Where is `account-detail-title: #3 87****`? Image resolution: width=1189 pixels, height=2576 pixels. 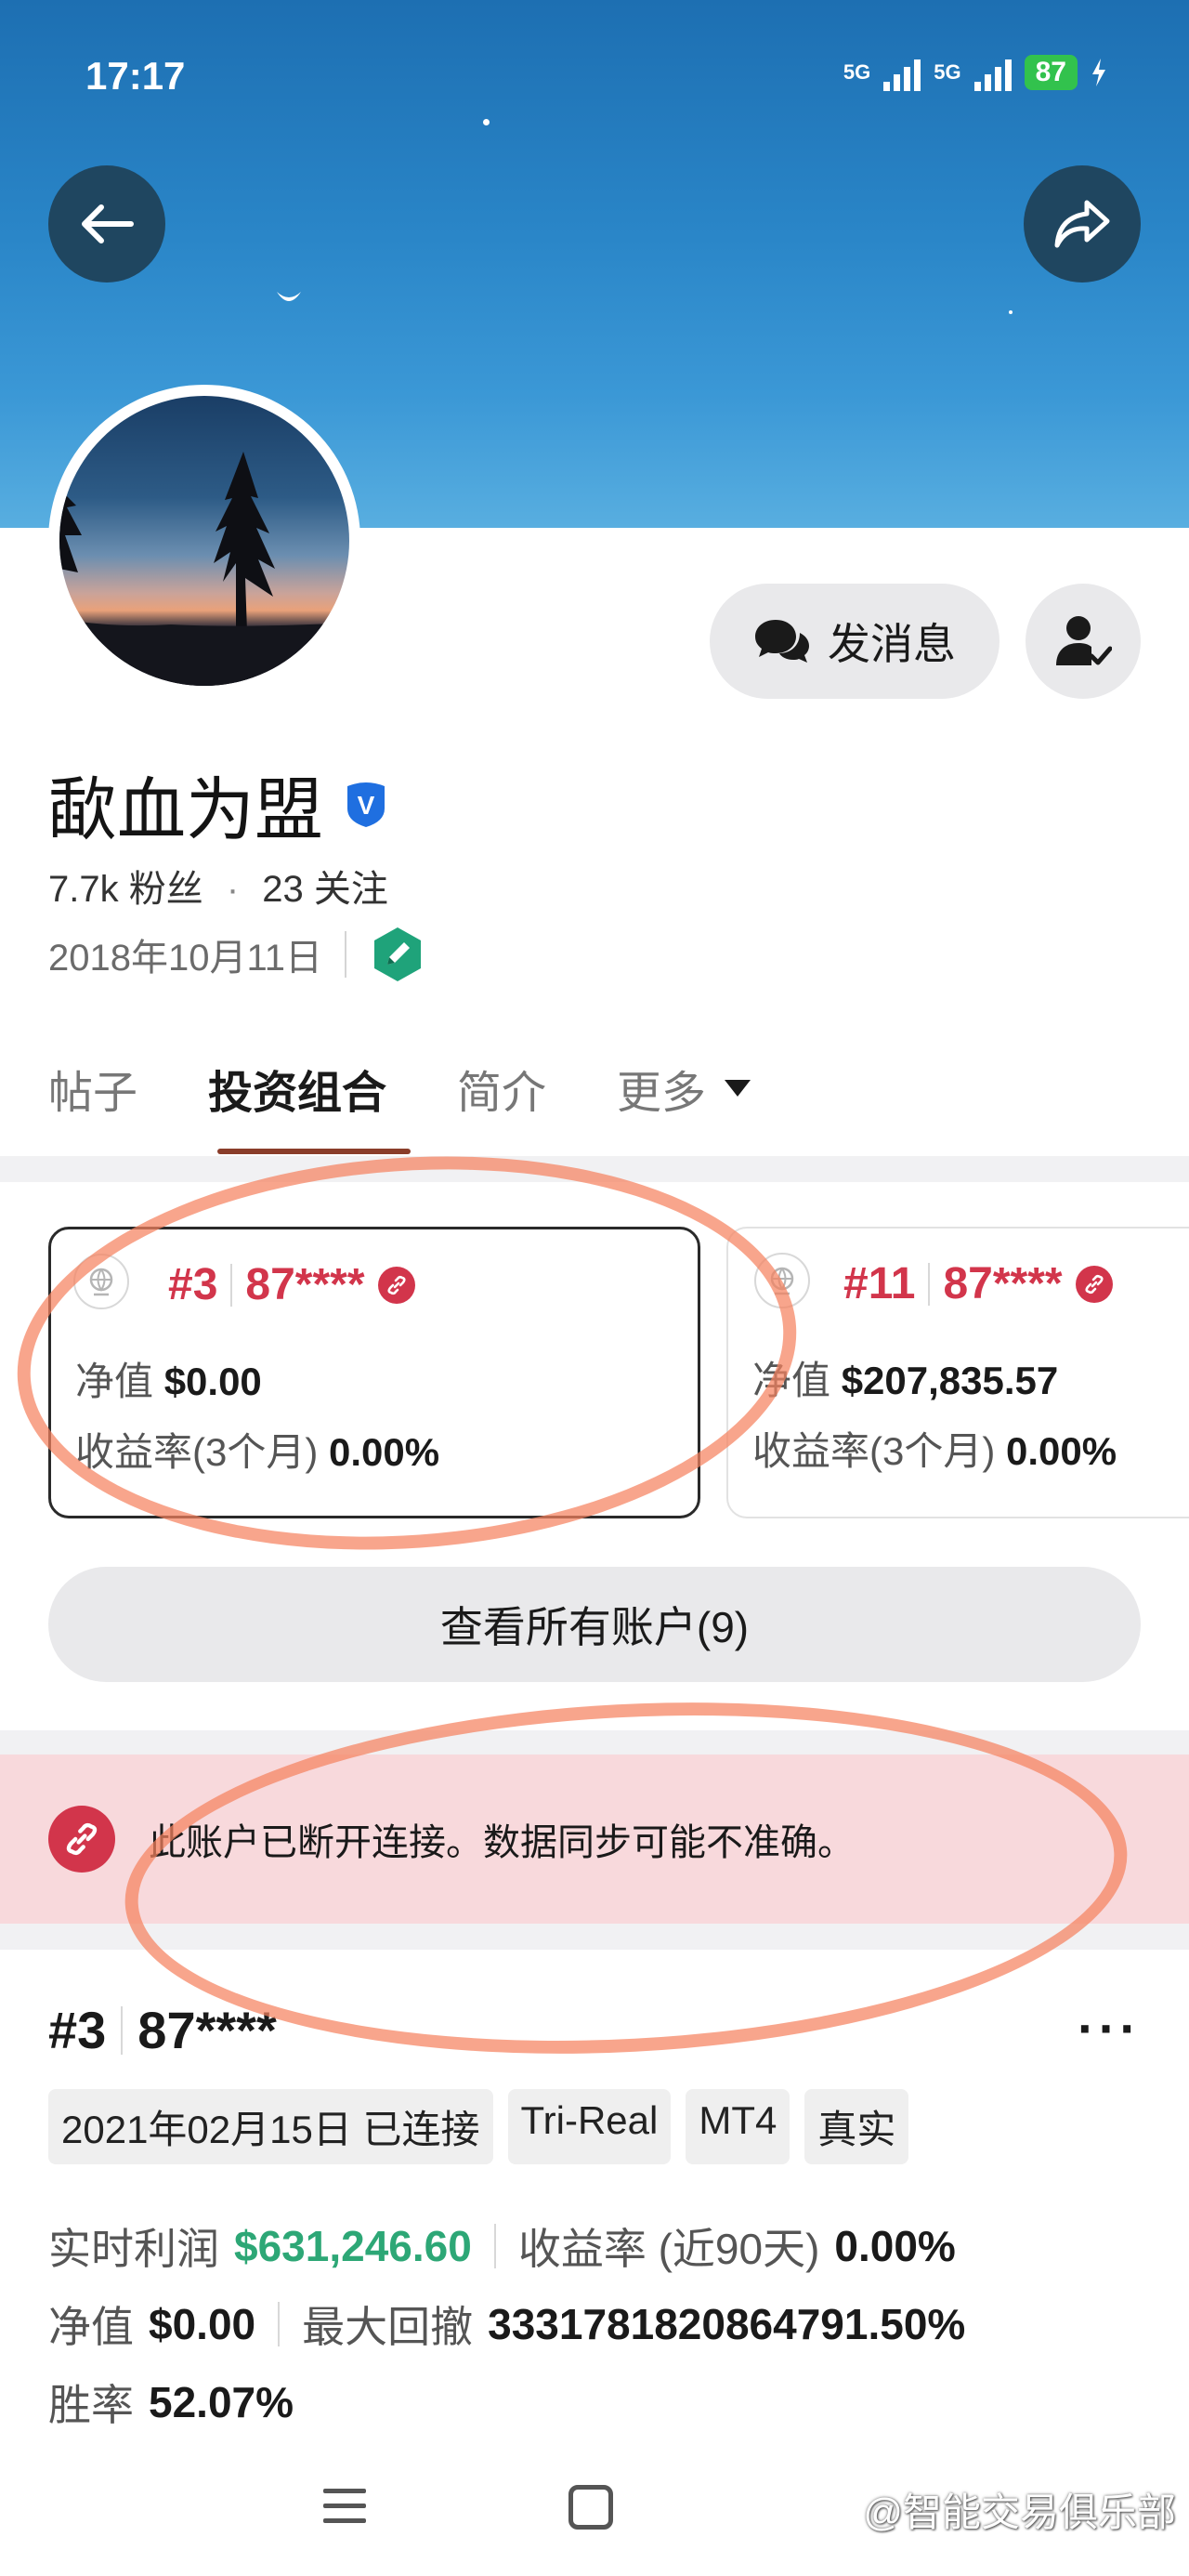 account-detail-title: #3 87**** is located at coordinates (163, 2030).